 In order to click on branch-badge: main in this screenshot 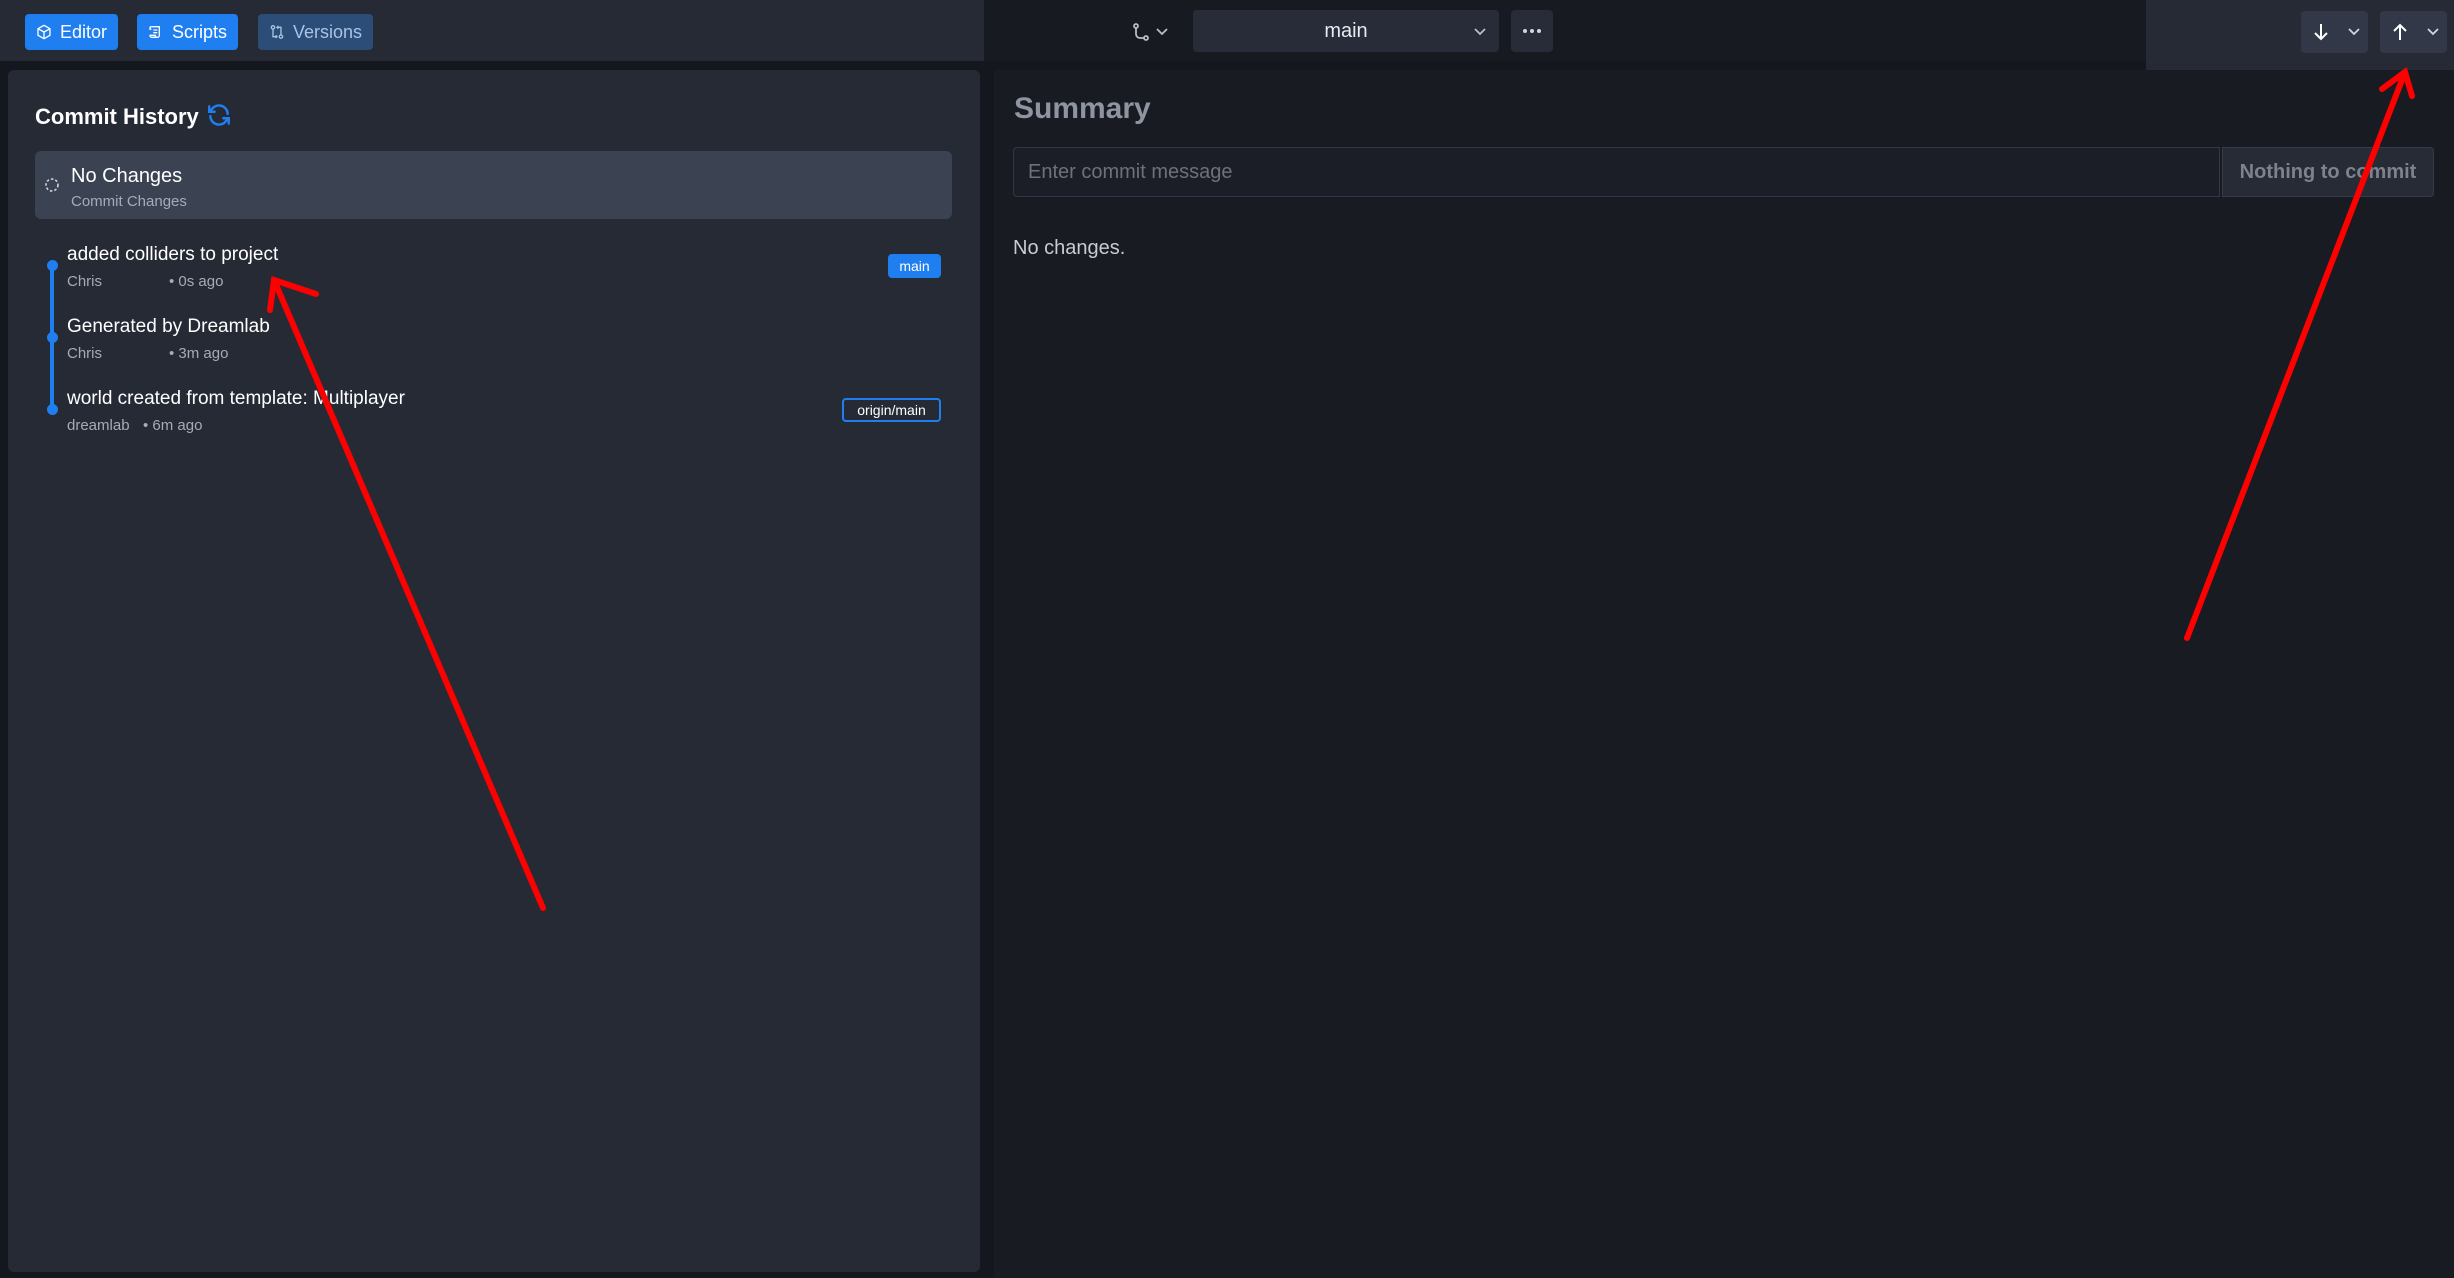, I will do `click(914, 266)`.